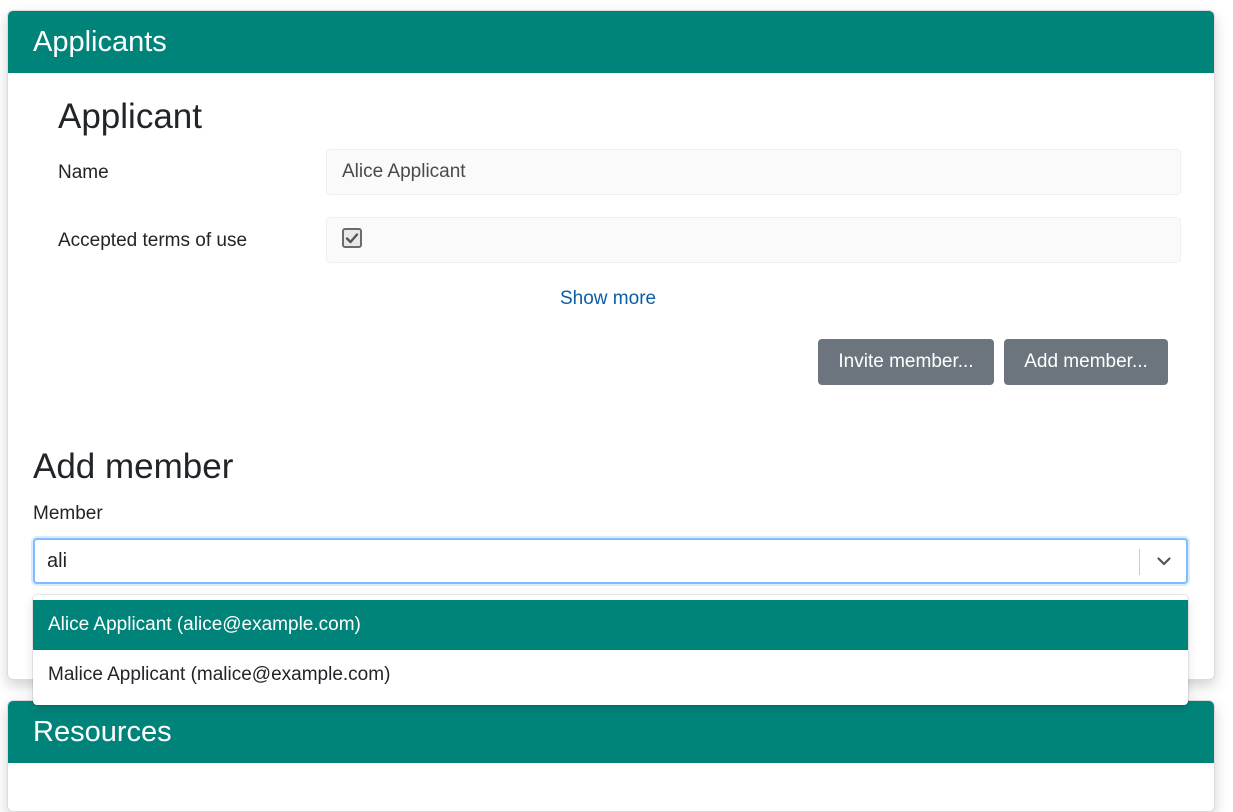  What do you see at coordinates (610, 675) in the screenshot?
I see `member-option: Malice Applicant (malice@example.com)` at bounding box center [610, 675].